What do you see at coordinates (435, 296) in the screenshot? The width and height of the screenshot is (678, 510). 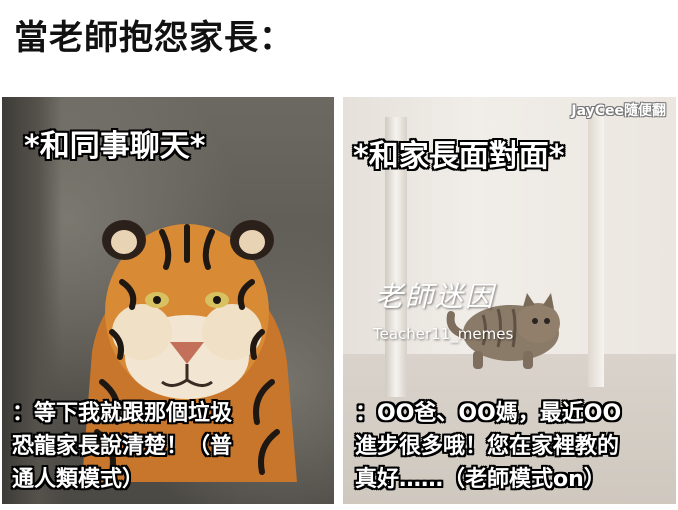 I see `watermark-title: 老師迷因` at bounding box center [435, 296].